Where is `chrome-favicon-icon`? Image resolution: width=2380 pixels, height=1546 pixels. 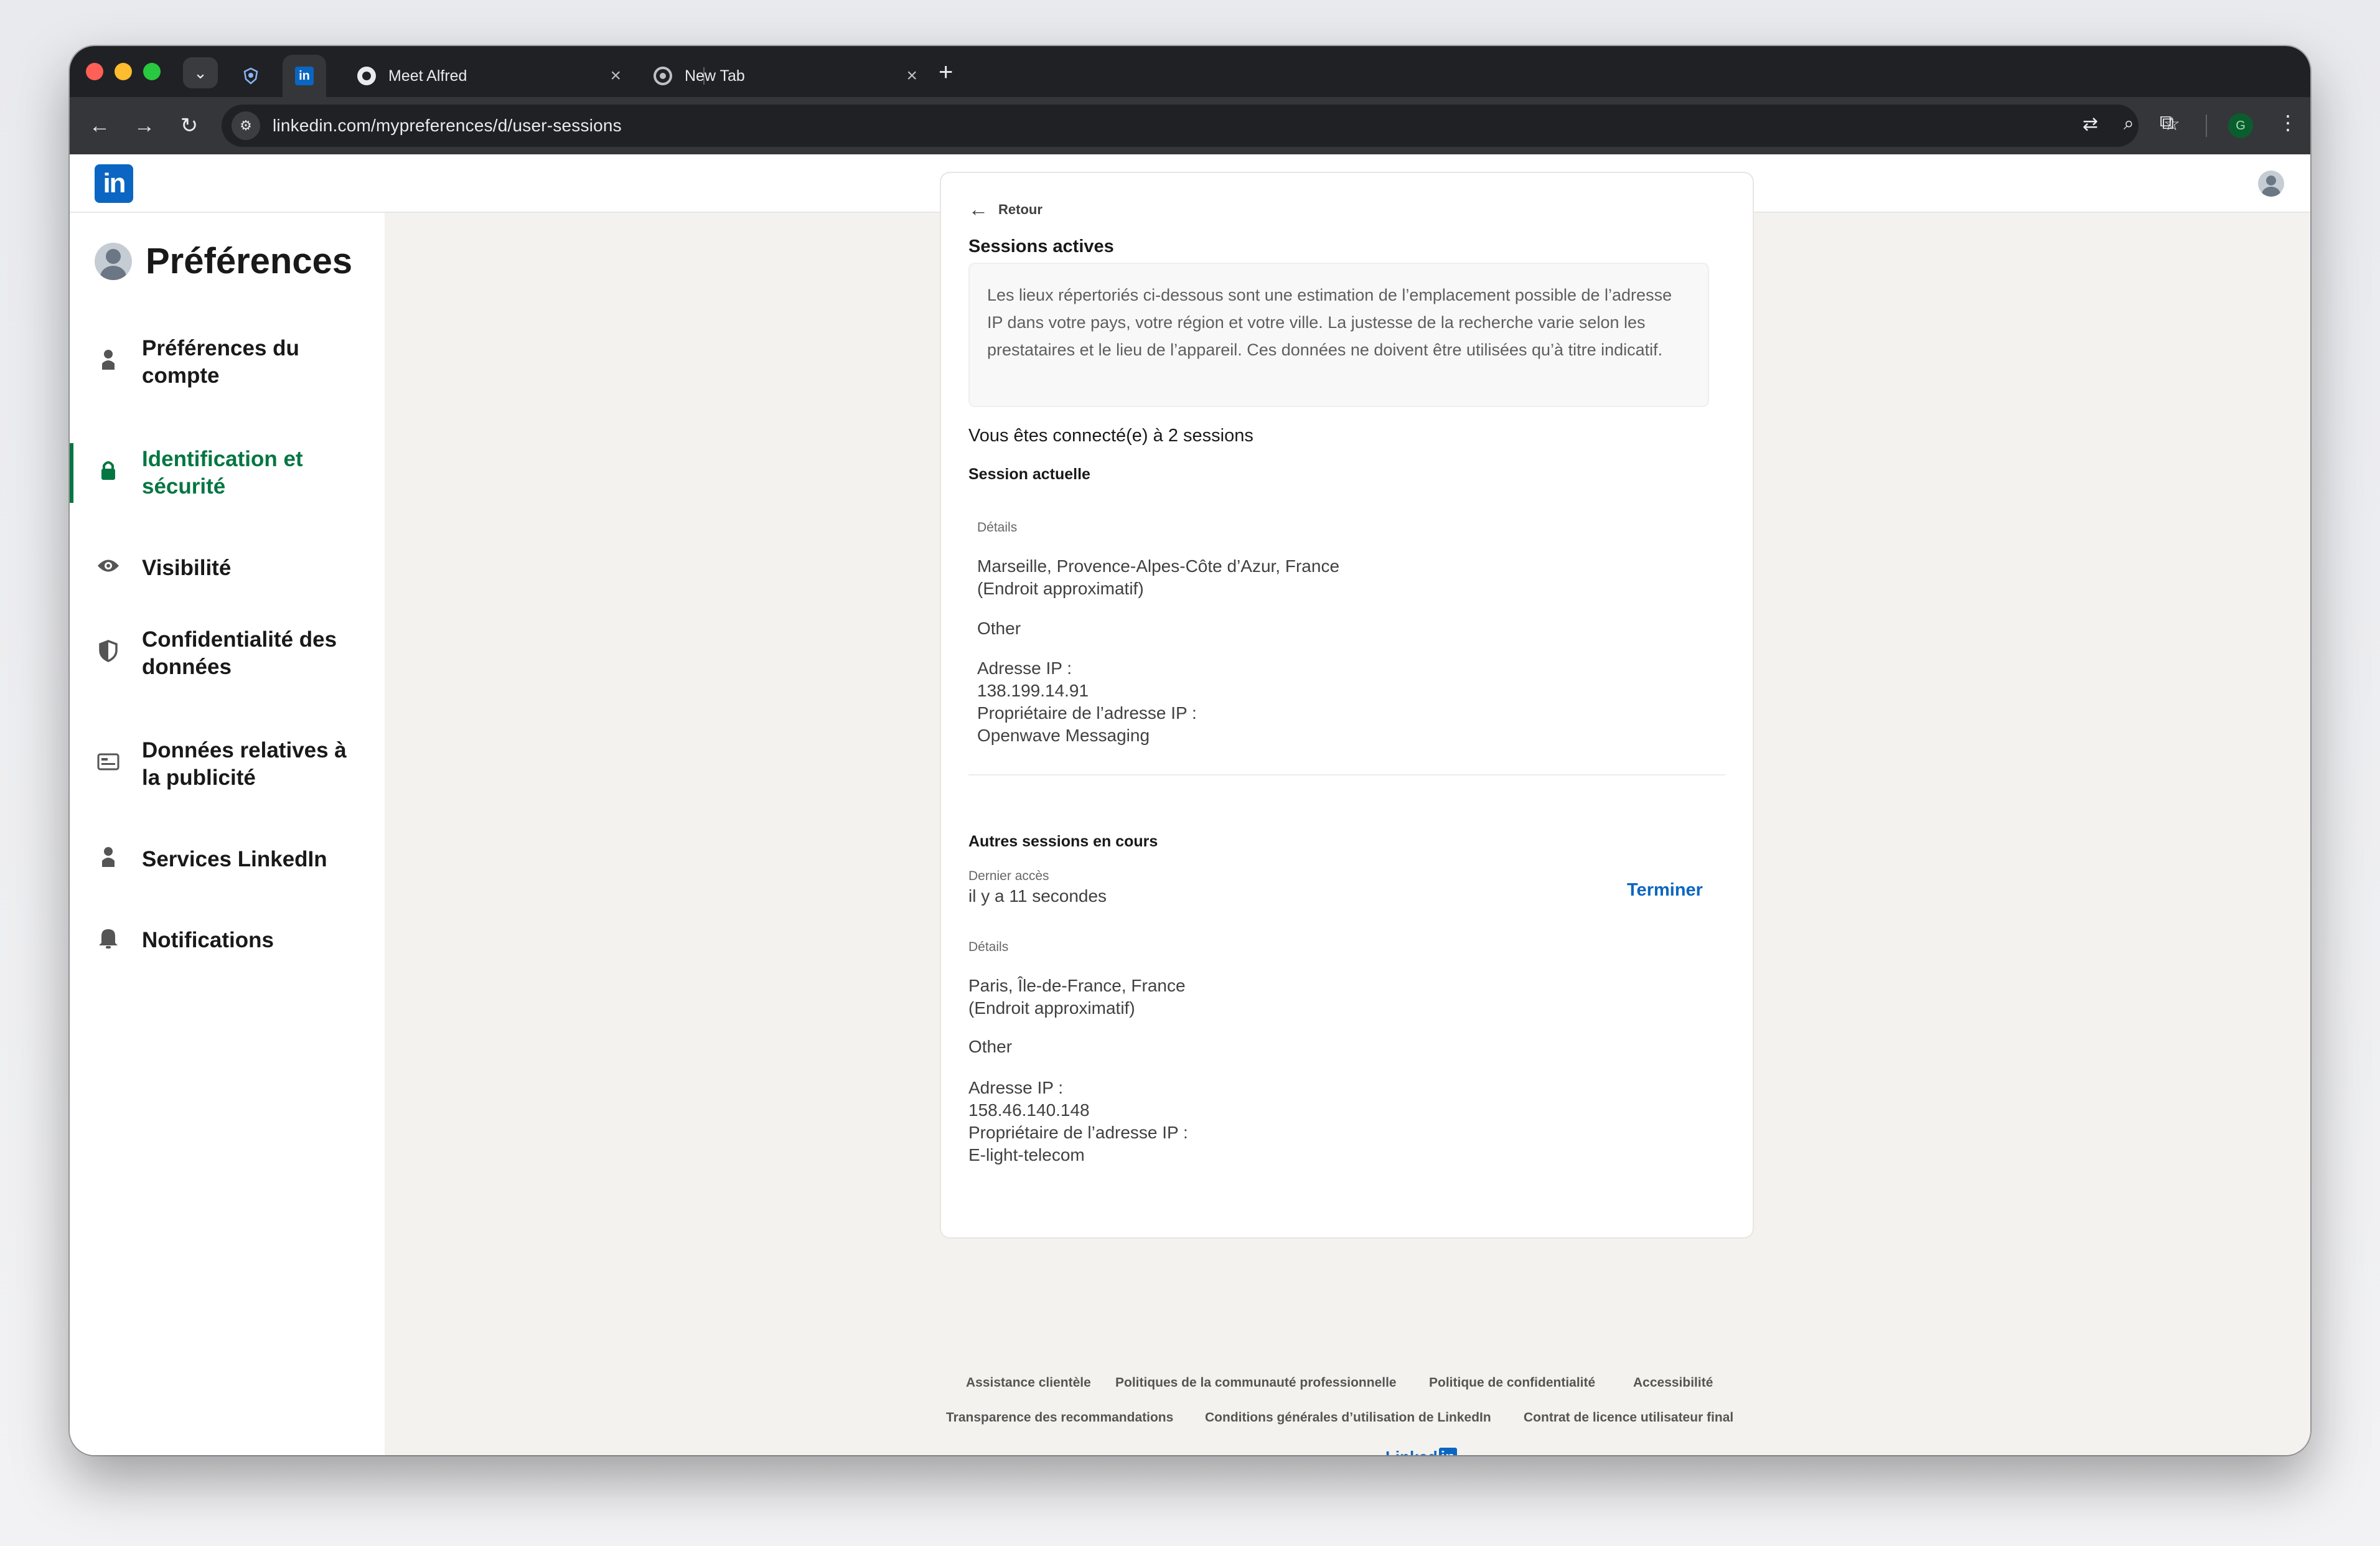
chrome-favicon-icon is located at coordinates (663, 76).